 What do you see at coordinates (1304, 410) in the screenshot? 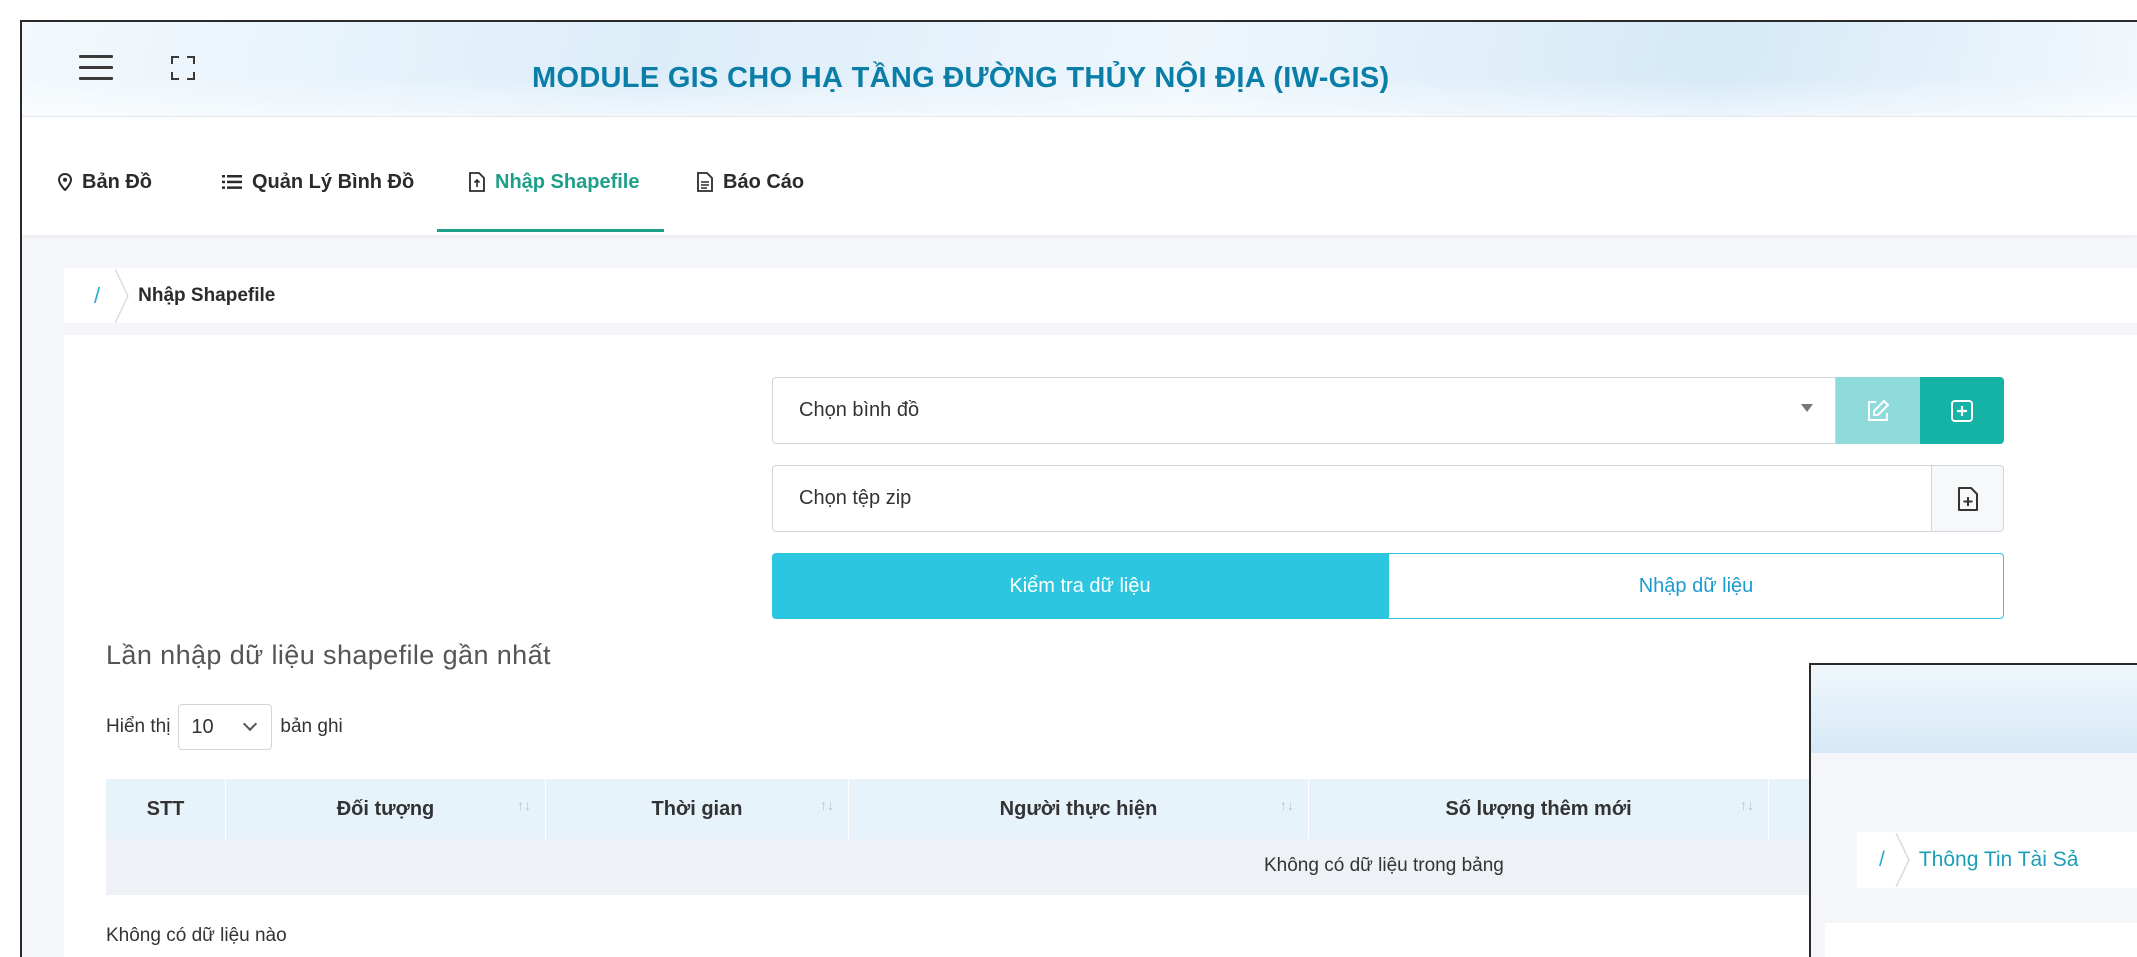
I see `map-select: Chọn bình đồ` at bounding box center [1304, 410].